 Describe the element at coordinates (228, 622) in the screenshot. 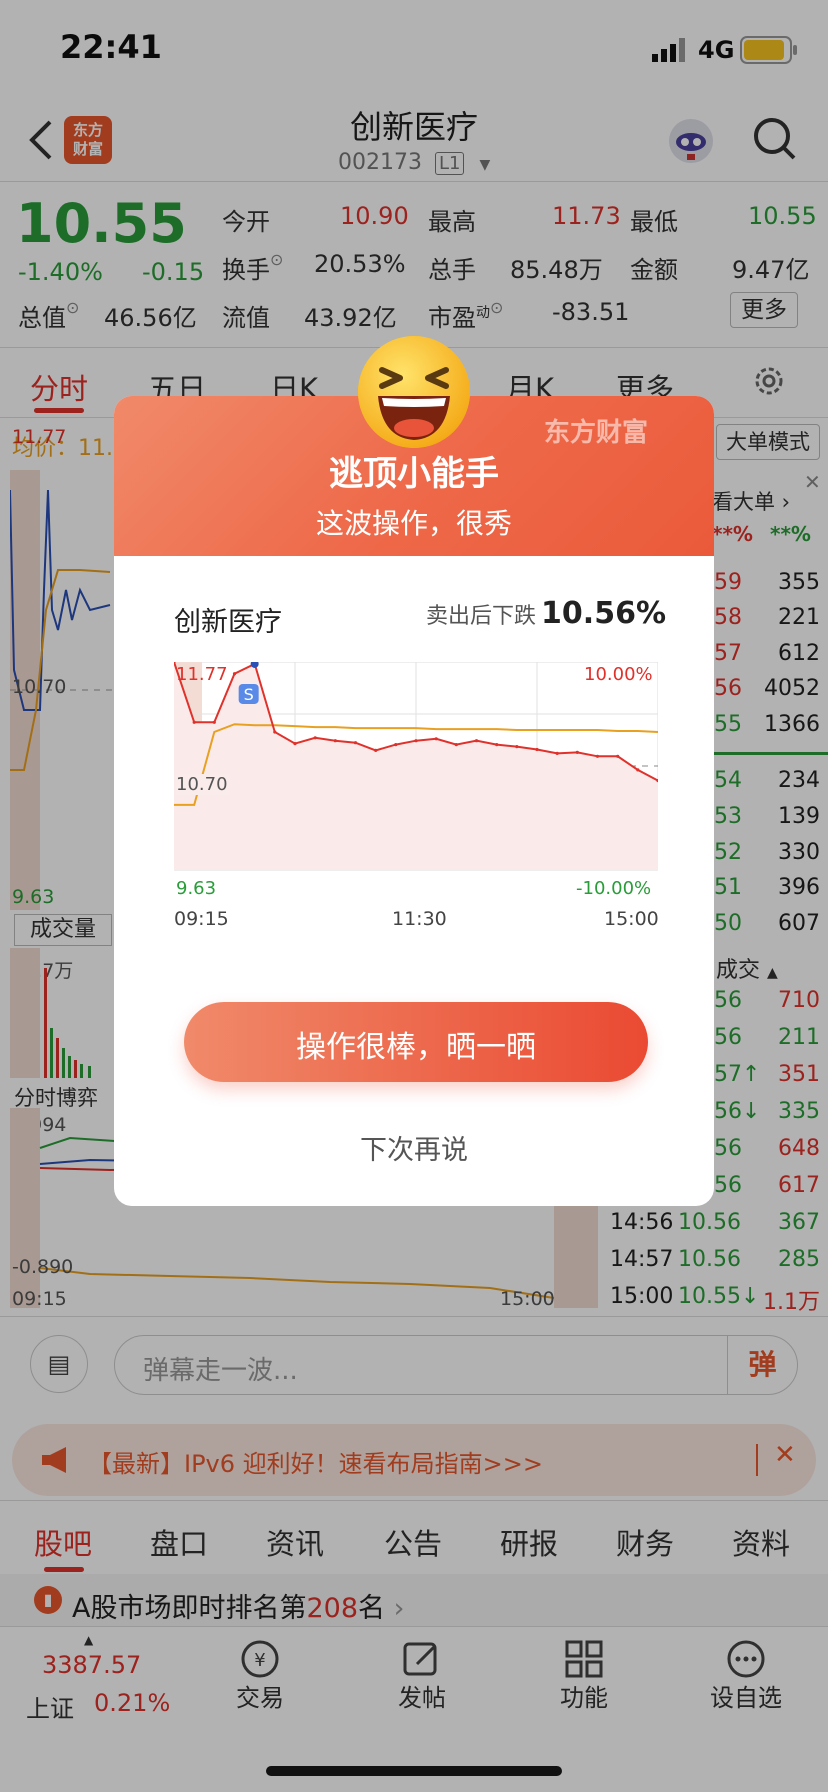

I see `modal-stock-name: 创新医疗` at that location.